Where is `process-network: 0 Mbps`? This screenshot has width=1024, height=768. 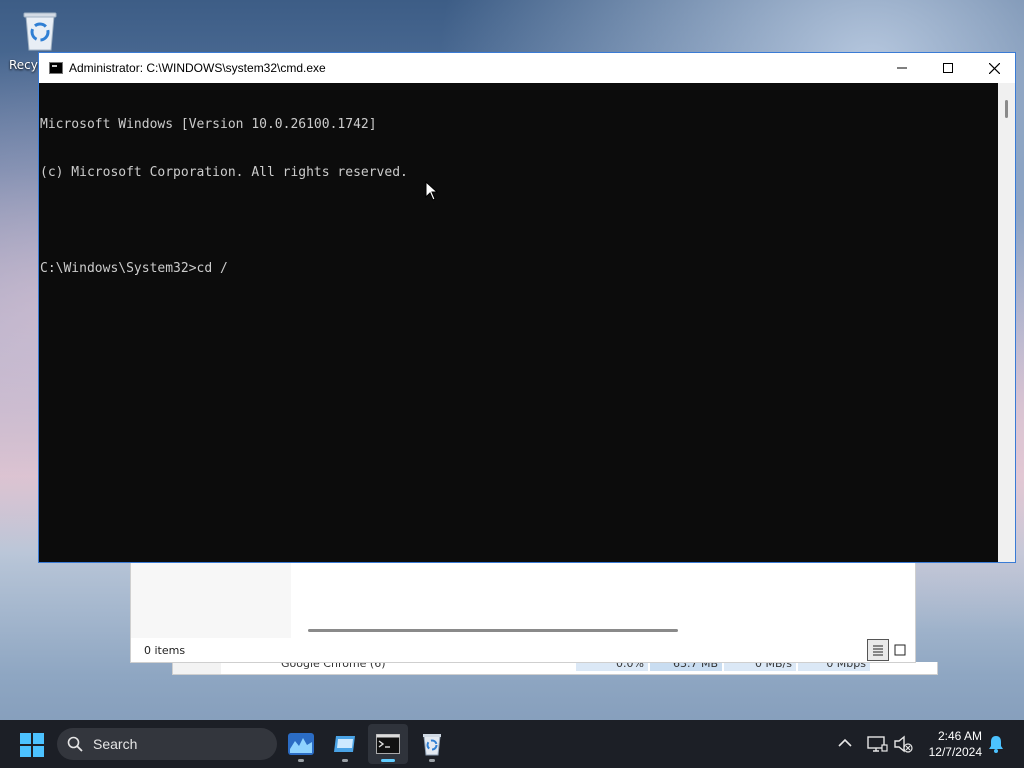 process-network: 0 Mbps is located at coordinates (834, 666).